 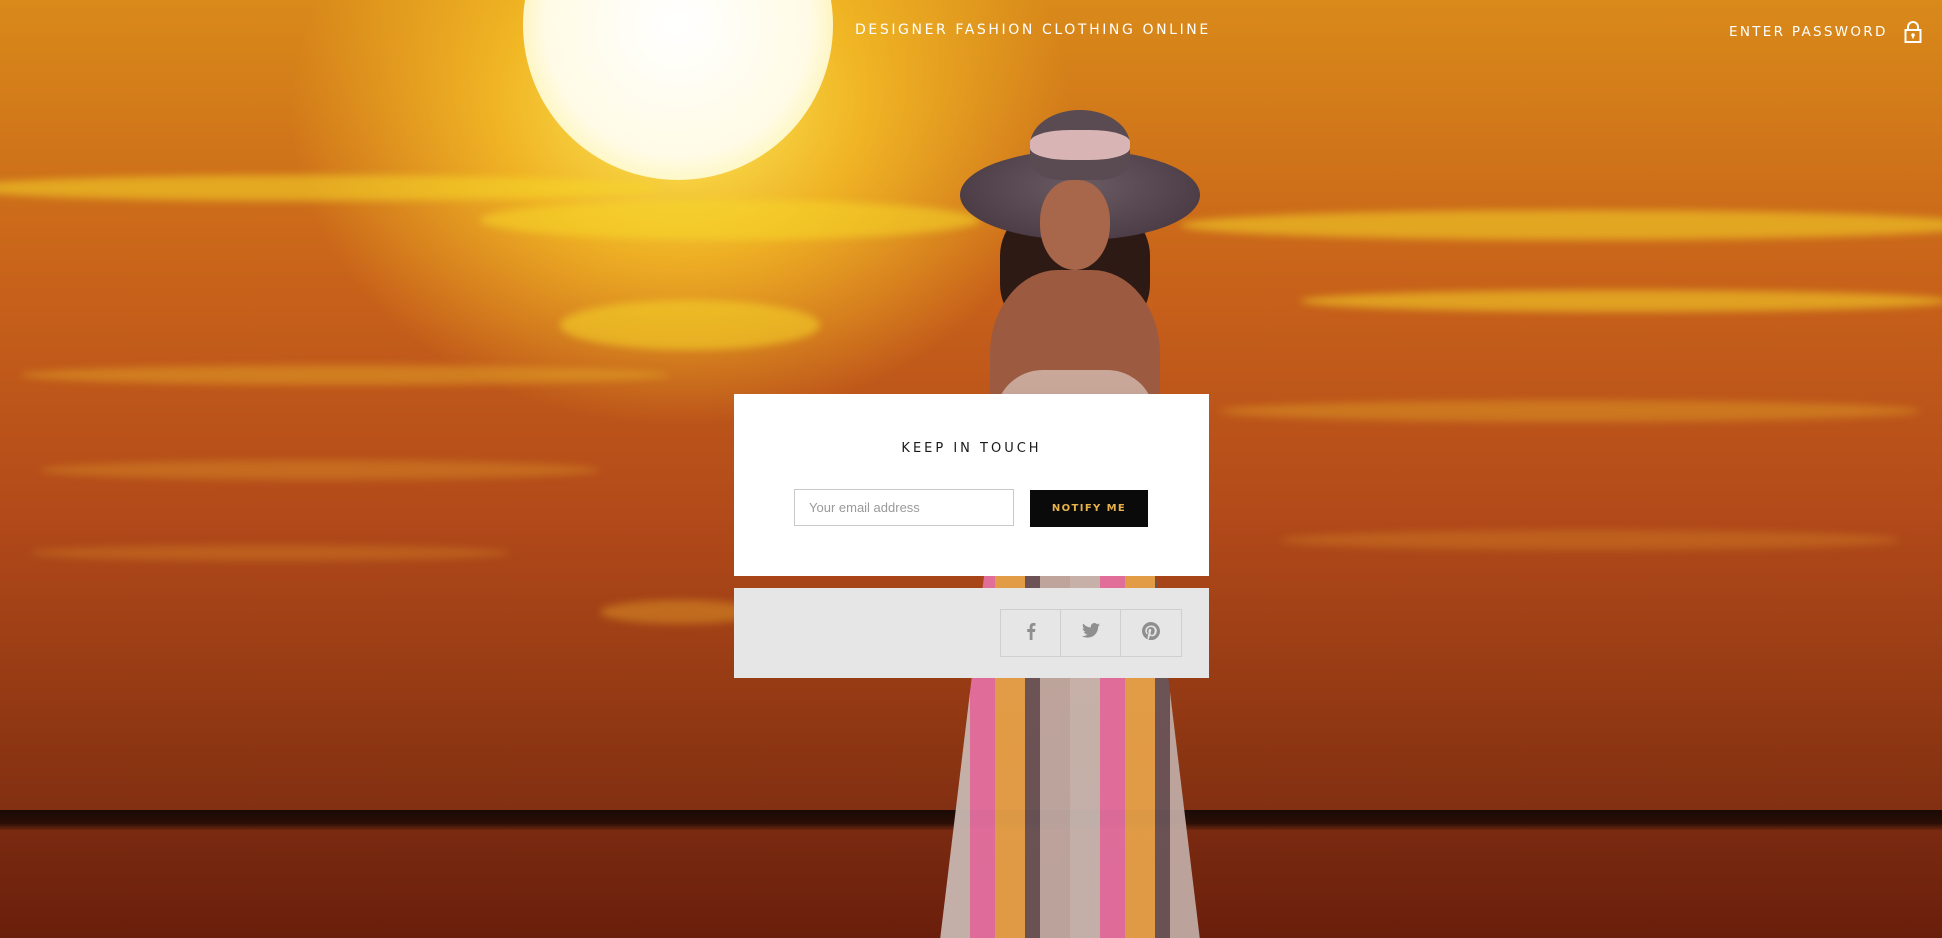 I want to click on sun, so click(x=678, y=90).